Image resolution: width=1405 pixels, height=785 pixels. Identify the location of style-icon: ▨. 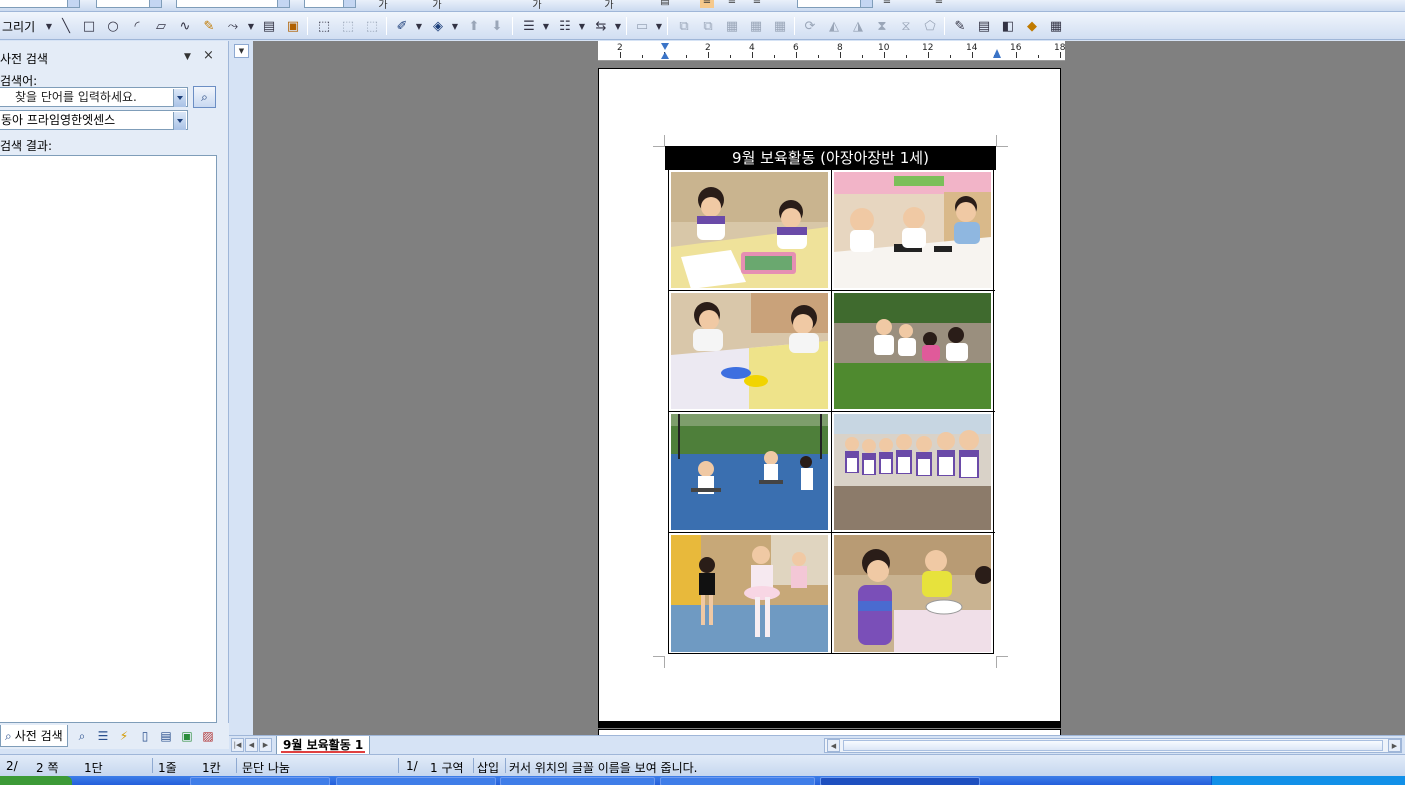
(208, 736).